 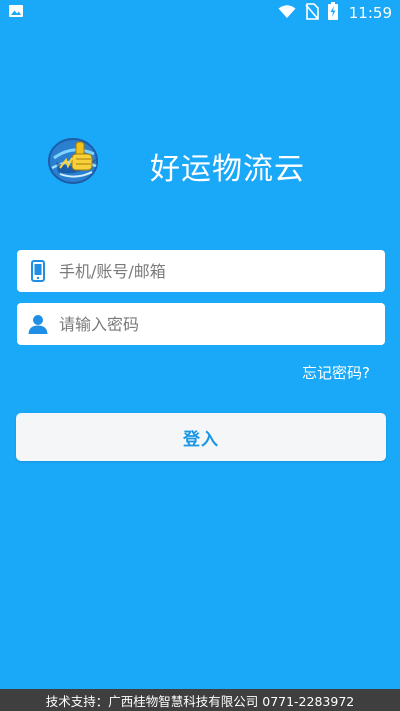 I want to click on footer-support-text: 技术支持：广西桂物智慧科技有限公司 0771-2283972, so click(x=200, y=700).